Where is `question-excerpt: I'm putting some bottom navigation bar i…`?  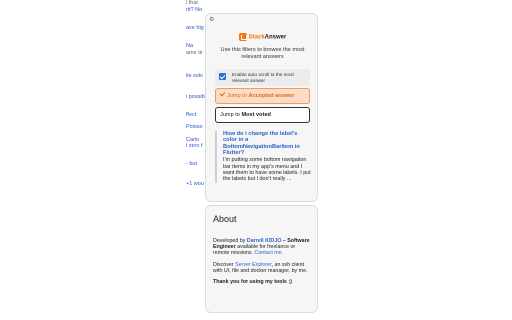
question-excerpt: I'm putting some bottom navigation bar i… is located at coordinates (267, 170).